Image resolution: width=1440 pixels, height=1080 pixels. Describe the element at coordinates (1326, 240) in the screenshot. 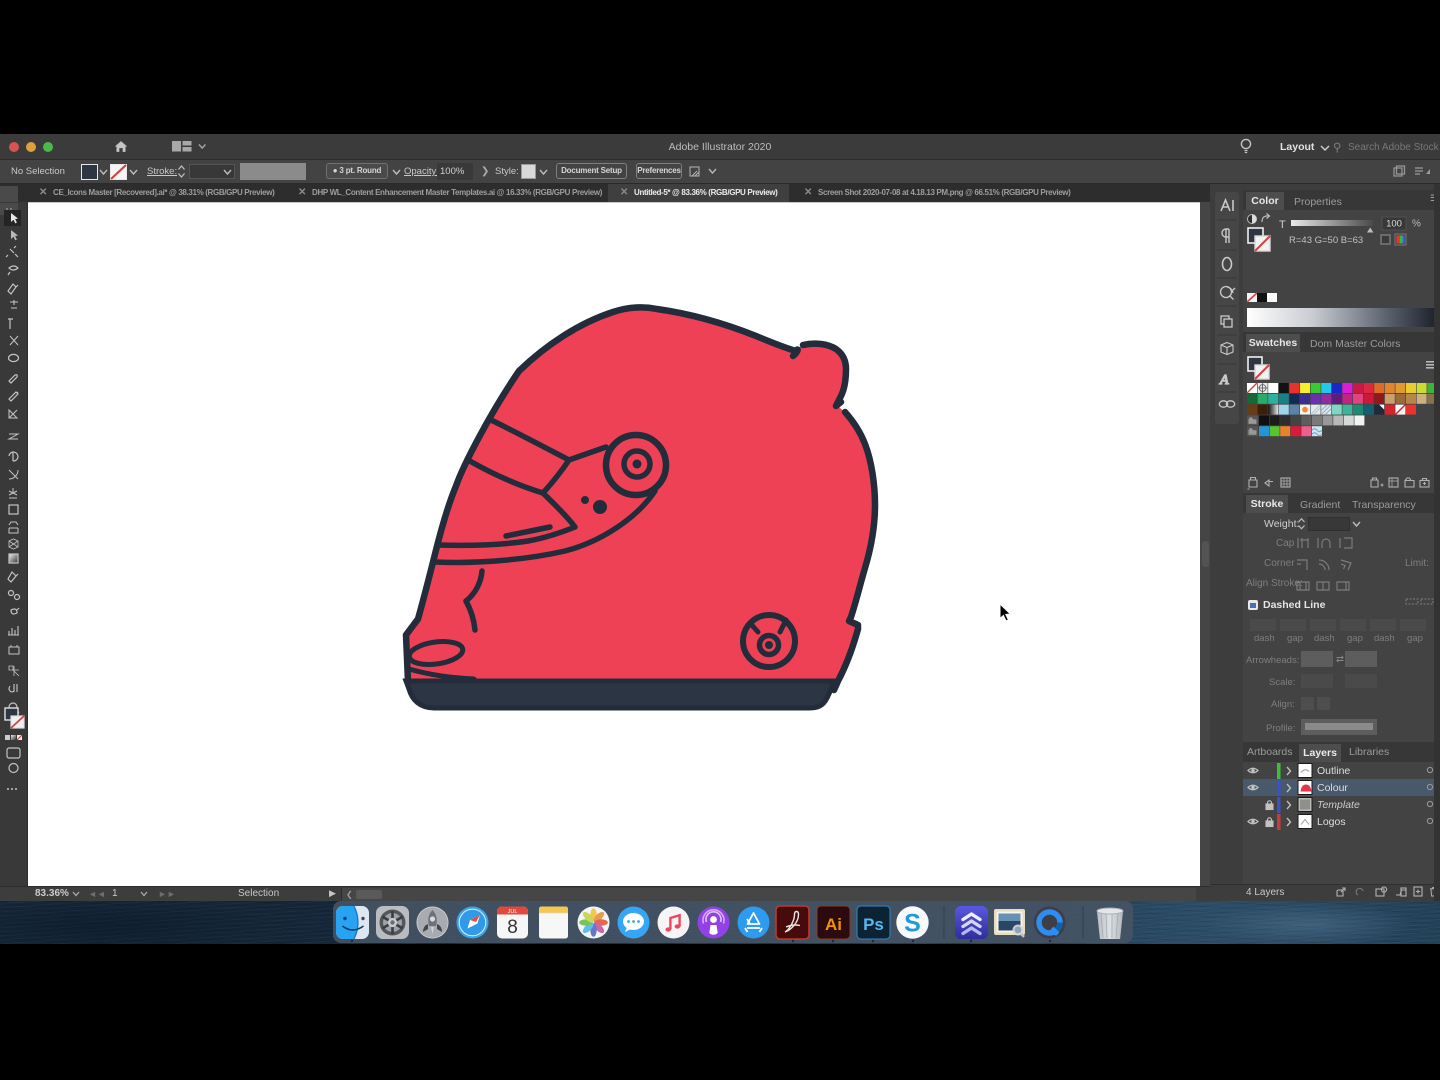

I see `svg-text: R=43 G=50 B=63` at that location.